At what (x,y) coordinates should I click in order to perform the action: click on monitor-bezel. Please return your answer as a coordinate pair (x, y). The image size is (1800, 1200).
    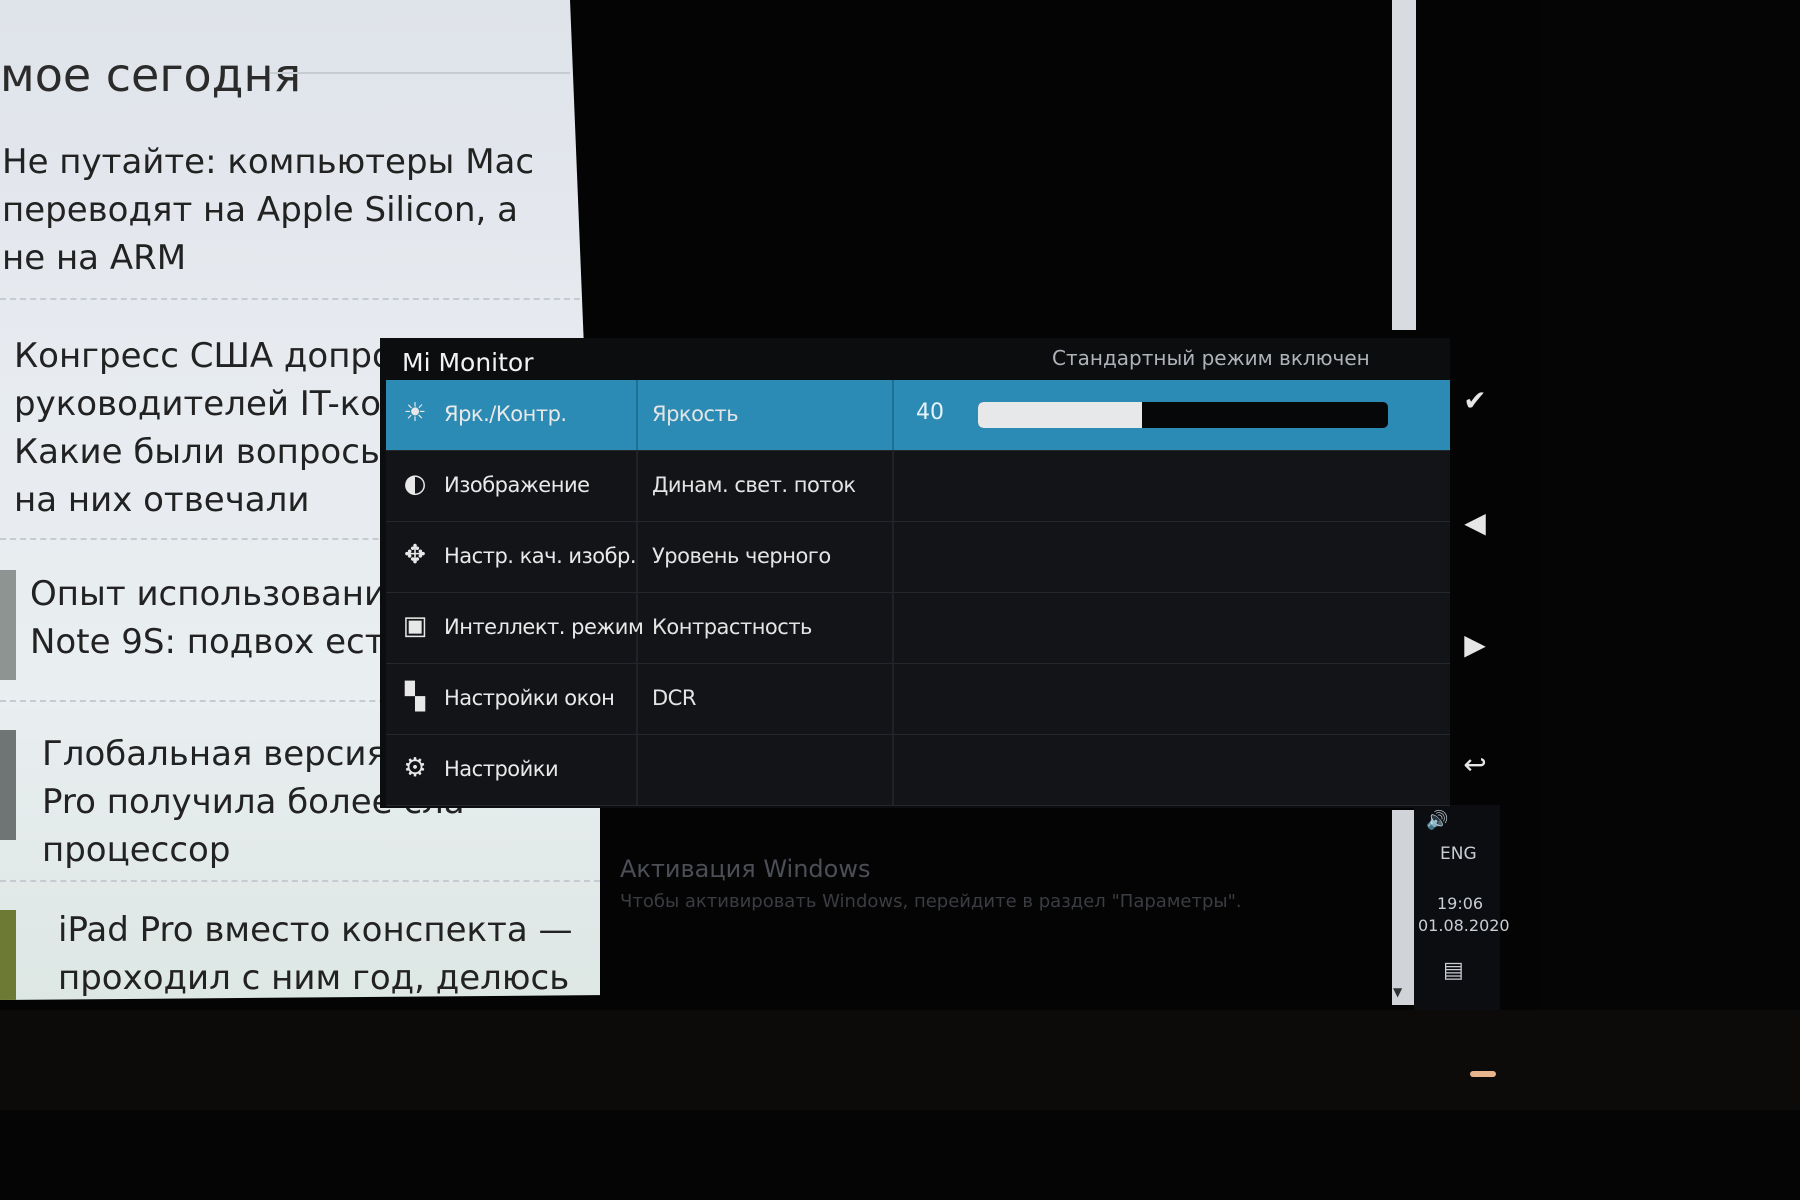
    Looking at the image, I should click on (900, 1060).